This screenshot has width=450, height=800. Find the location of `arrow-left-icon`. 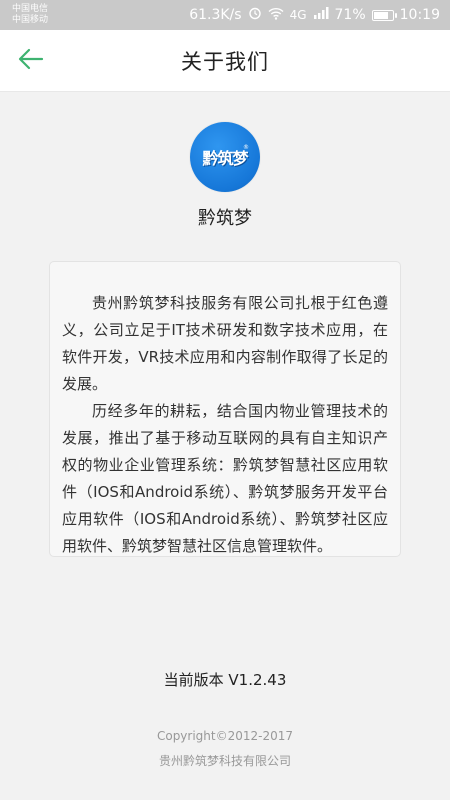

arrow-left-icon is located at coordinates (31, 61).